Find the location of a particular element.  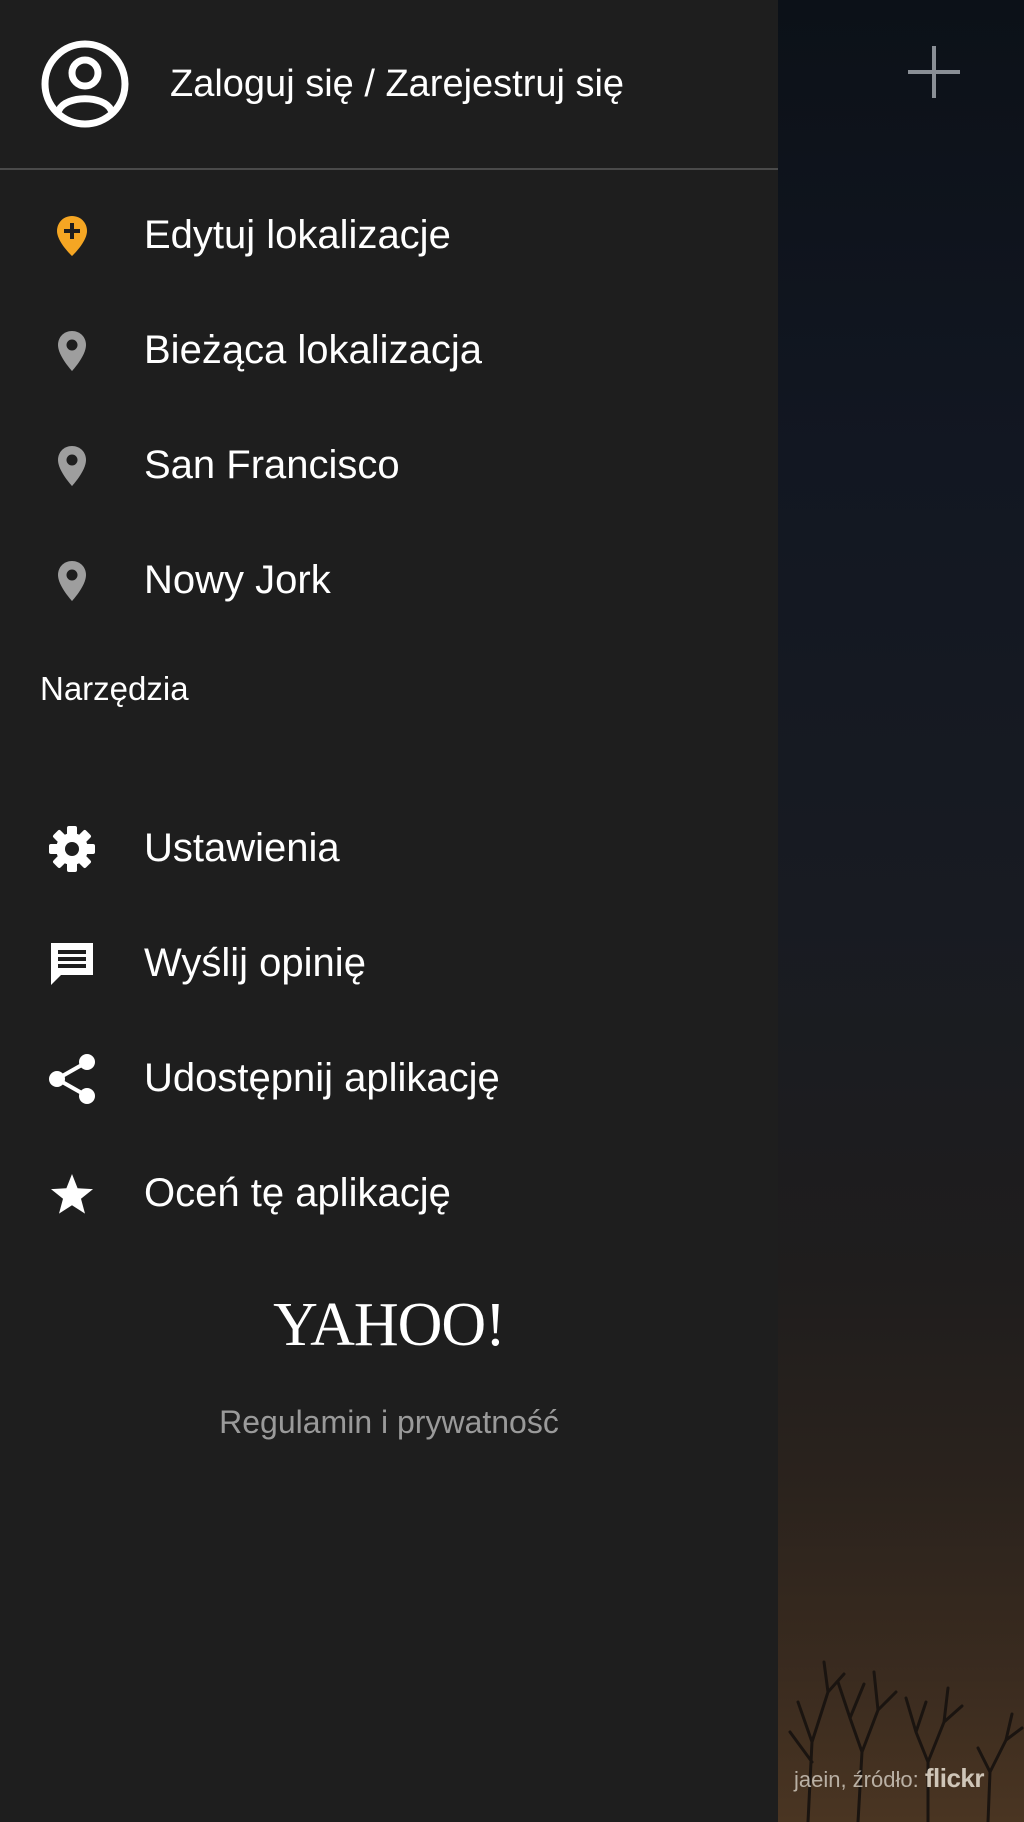

menu-item-share-app: Udostępnij aplikację is located at coordinates (389, 1078).